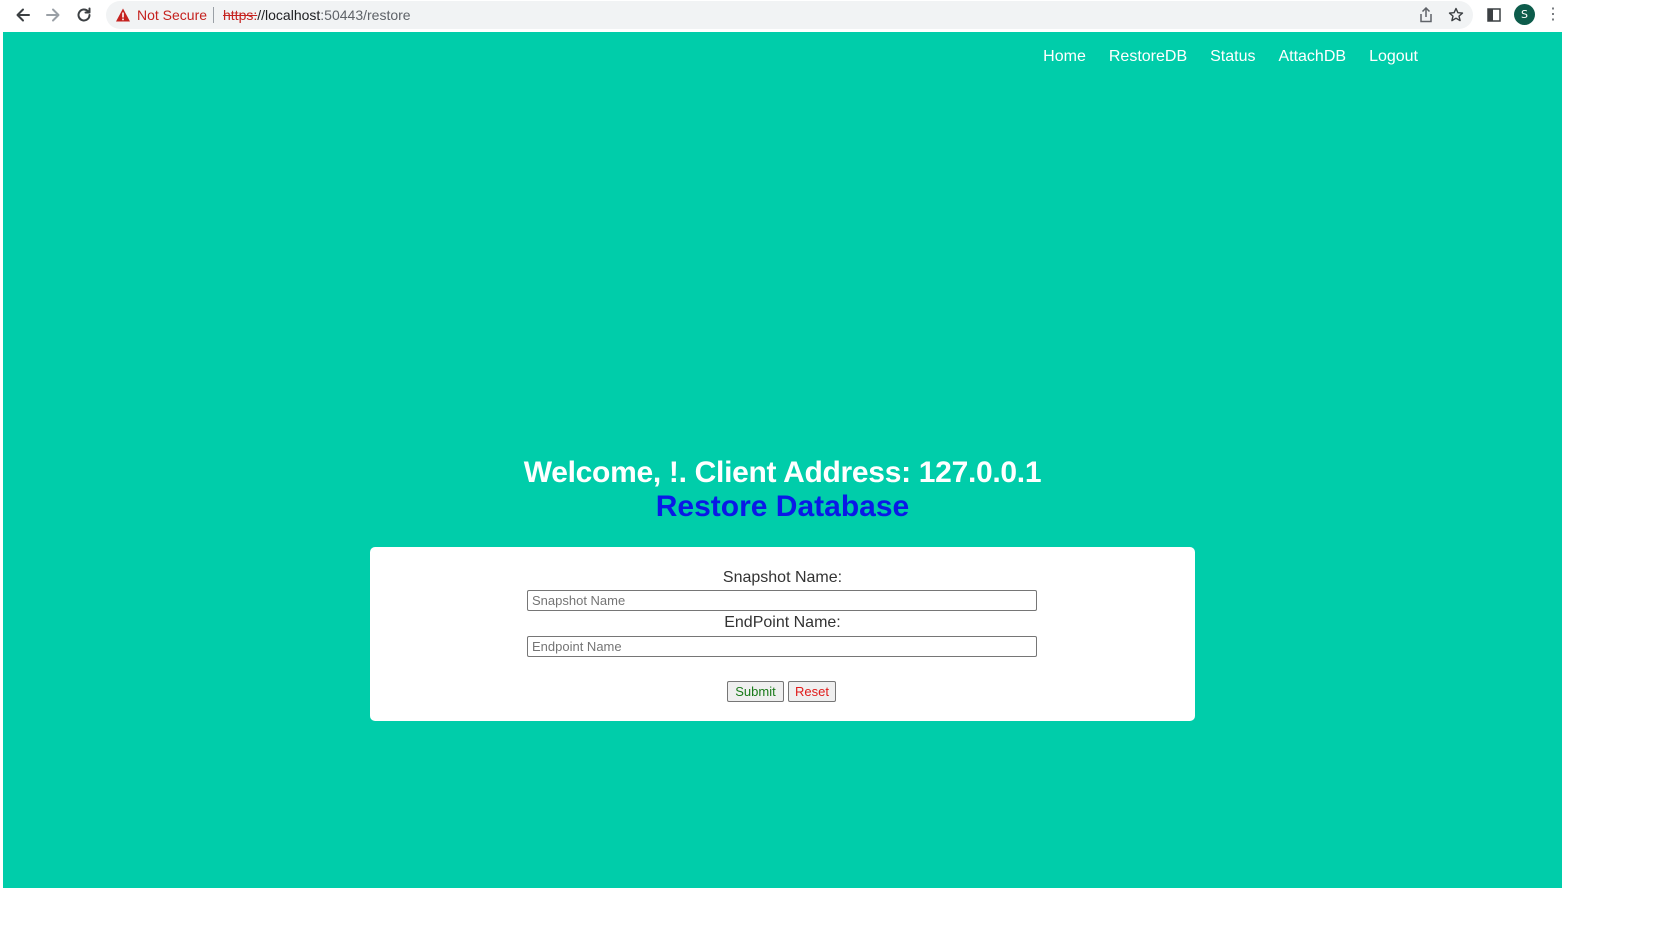 The width and height of the screenshot is (1659, 940). Describe the element at coordinates (1312, 57) in the screenshot. I see `nav-link-attachdb: AttachDB` at that location.